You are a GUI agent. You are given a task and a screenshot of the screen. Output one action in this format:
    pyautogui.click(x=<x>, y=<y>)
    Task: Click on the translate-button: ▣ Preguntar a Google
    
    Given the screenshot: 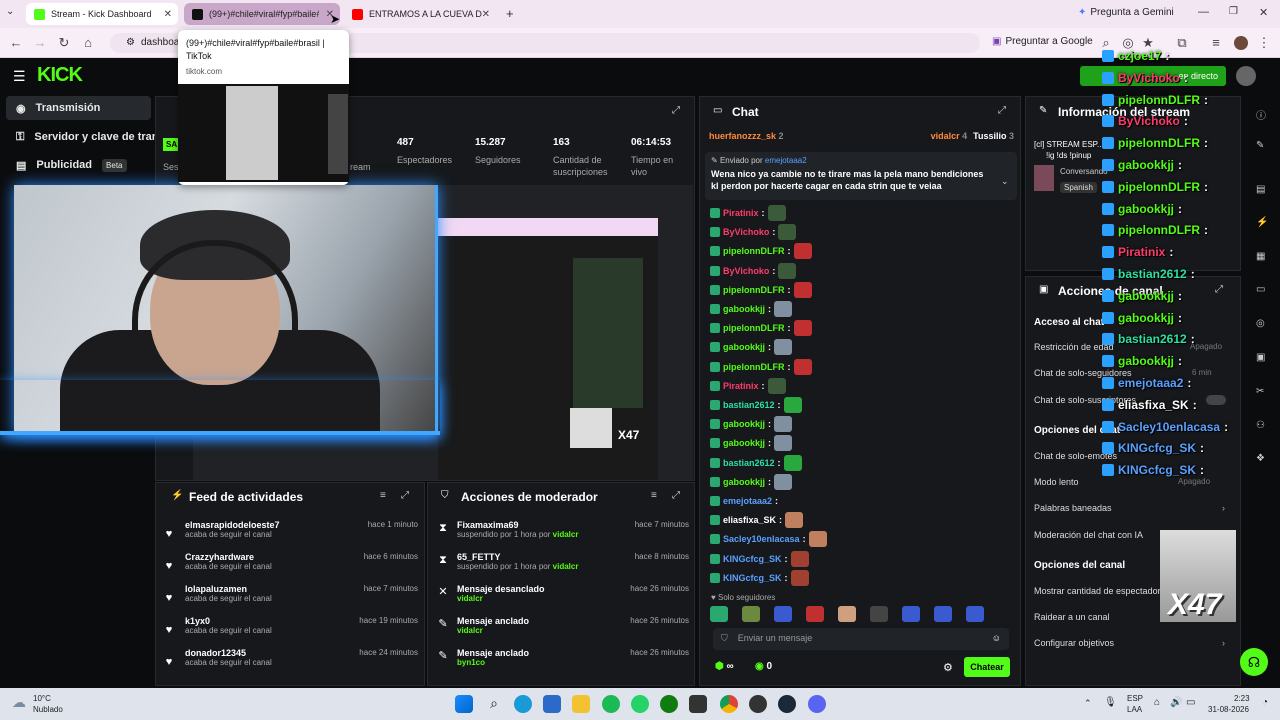 What is the action you would take?
    pyautogui.click(x=1042, y=41)
    